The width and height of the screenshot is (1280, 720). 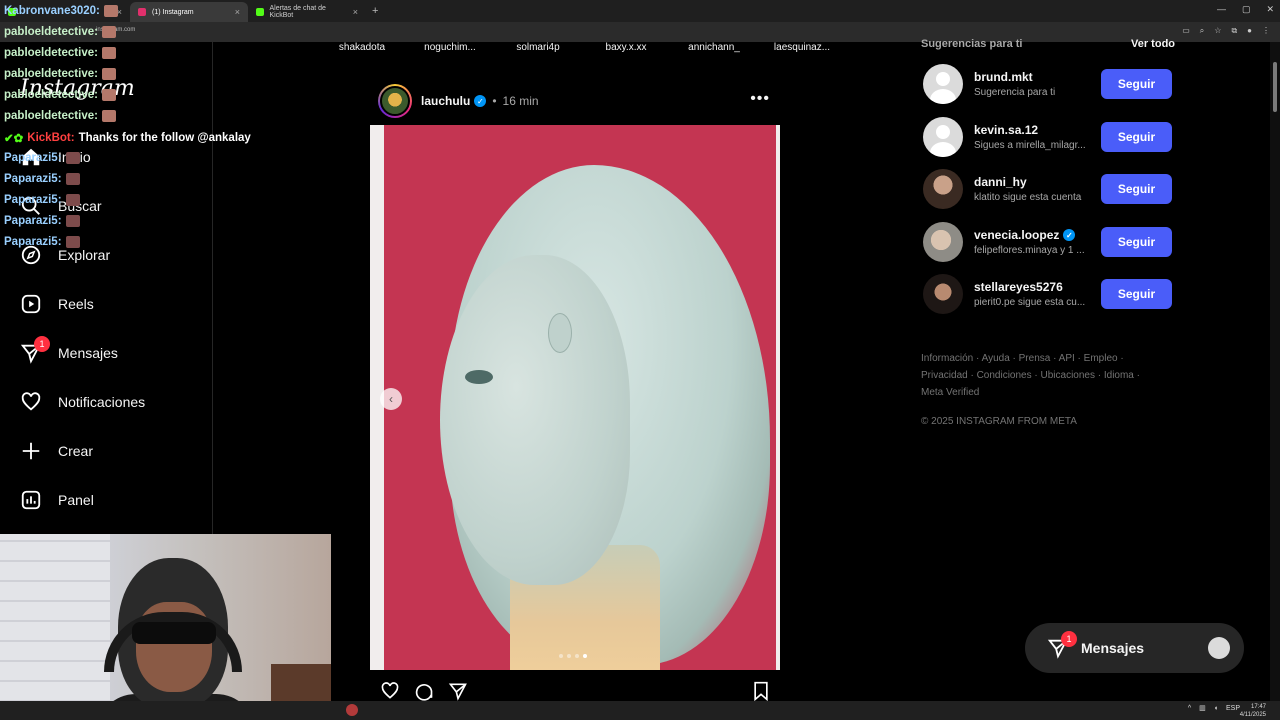 I want to click on chevron-up-icon: ^, so click(x=1189, y=708).